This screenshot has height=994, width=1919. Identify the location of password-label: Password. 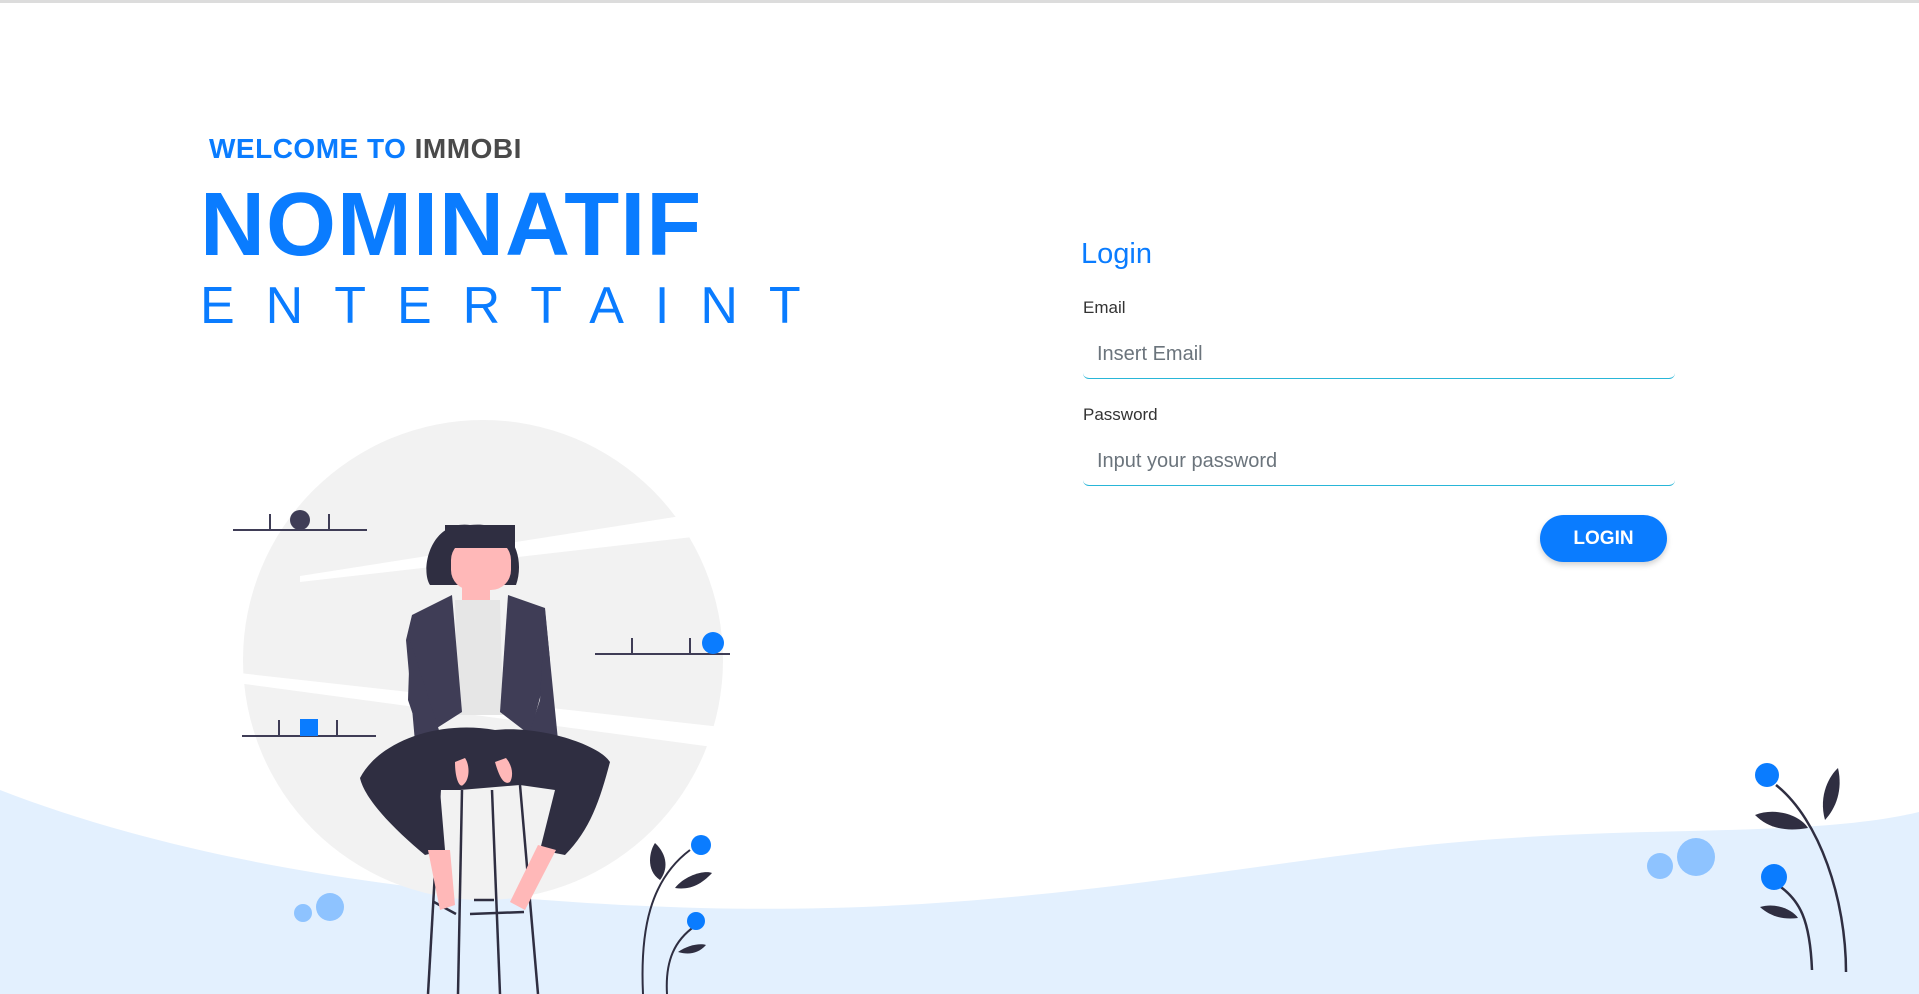
(1120, 414).